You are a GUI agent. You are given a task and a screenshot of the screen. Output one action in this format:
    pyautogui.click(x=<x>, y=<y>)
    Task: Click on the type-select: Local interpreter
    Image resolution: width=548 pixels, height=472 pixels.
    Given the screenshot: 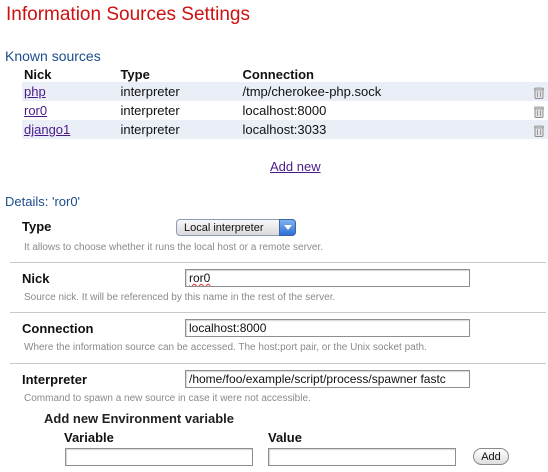 What is the action you would take?
    pyautogui.click(x=236, y=227)
    